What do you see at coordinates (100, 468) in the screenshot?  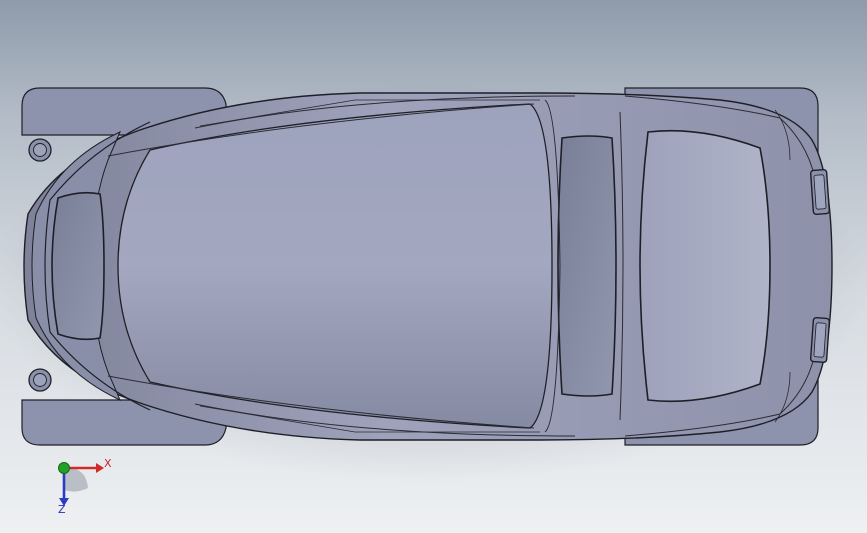 I see `x-axis-arrow` at bounding box center [100, 468].